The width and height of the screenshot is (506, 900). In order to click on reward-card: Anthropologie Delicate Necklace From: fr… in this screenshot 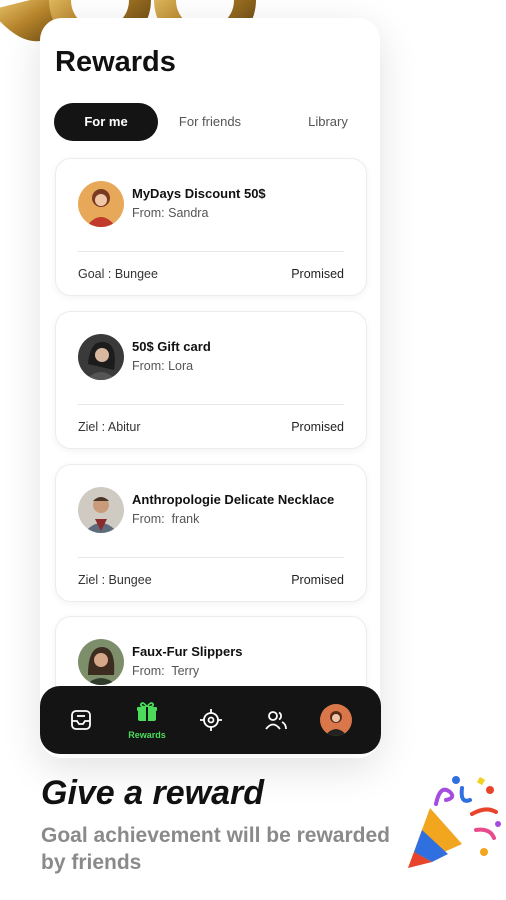, I will do `click(211, 533)`.